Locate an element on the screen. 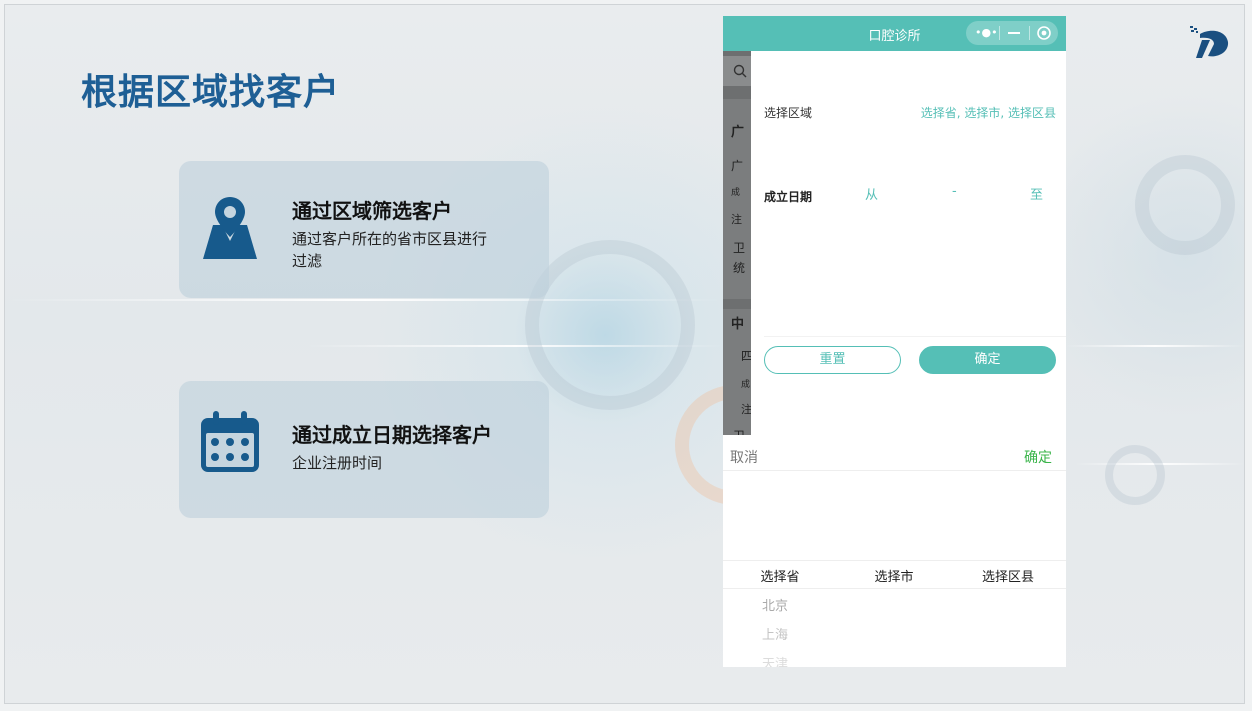  search-icon is located at coordinates (740, 70).